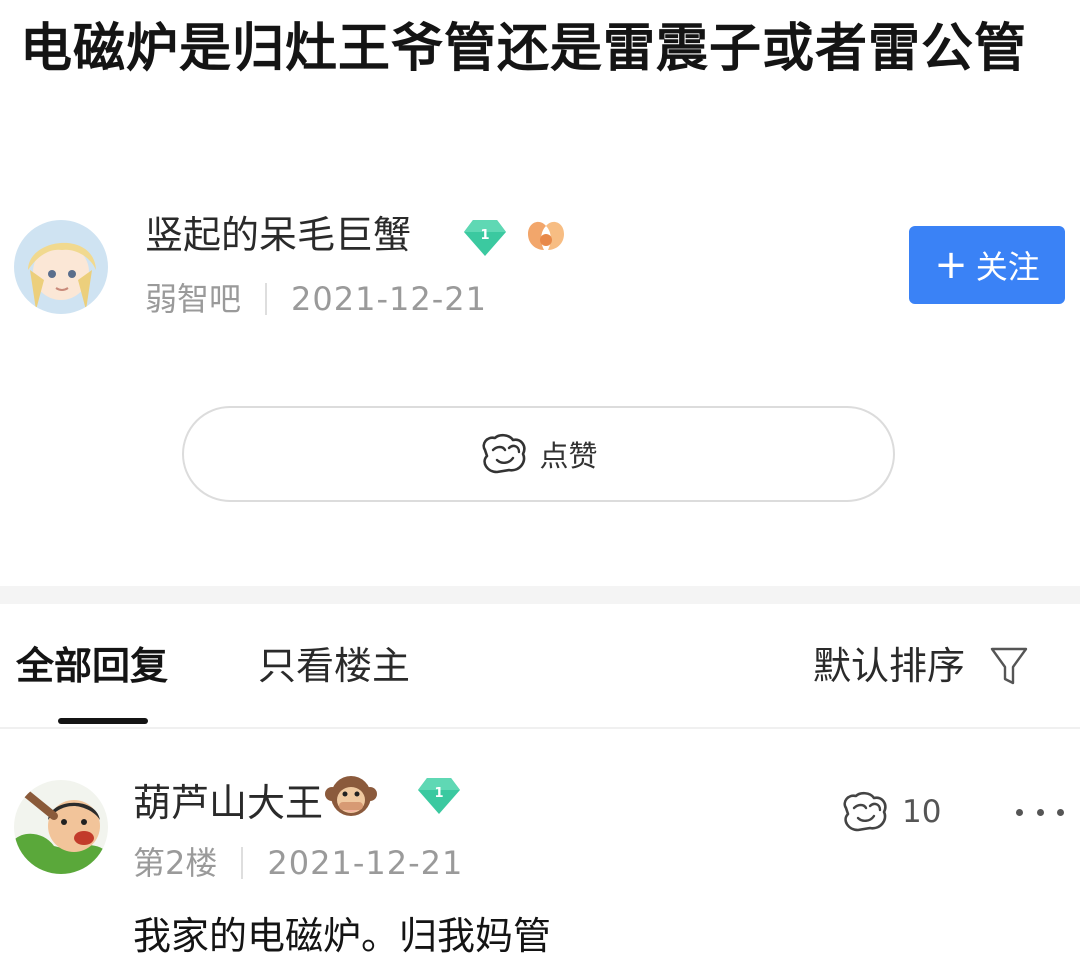 Image resolution: width=1080 pixels, height=967 pixels. What do you see at coordinates (889, 666) in the screenshot?
I see `sort-label: 默认排序` at bounding box center [889, 666].